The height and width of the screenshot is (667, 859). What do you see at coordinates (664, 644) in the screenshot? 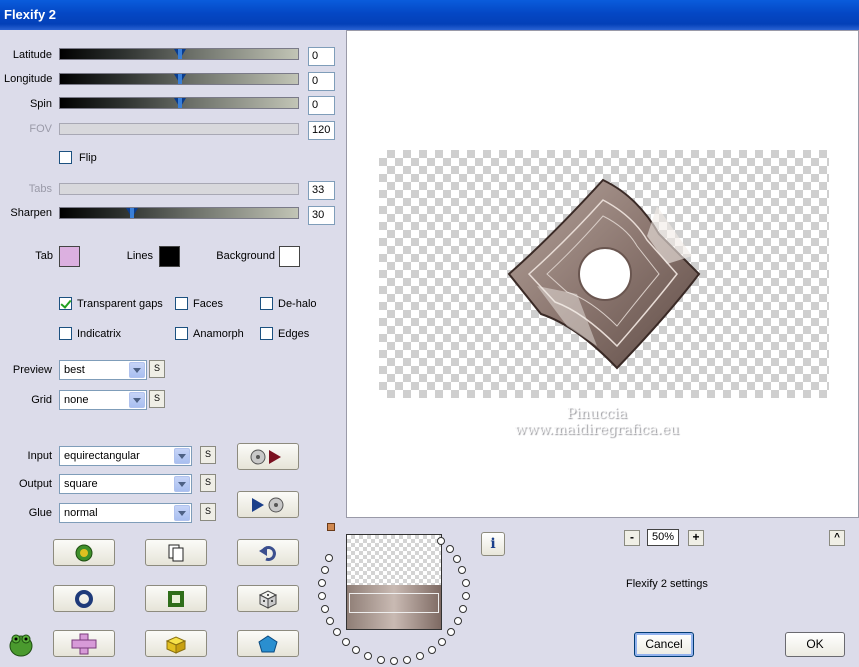
I see `cancel-button: Cancel` at bounding box center [664, 644].